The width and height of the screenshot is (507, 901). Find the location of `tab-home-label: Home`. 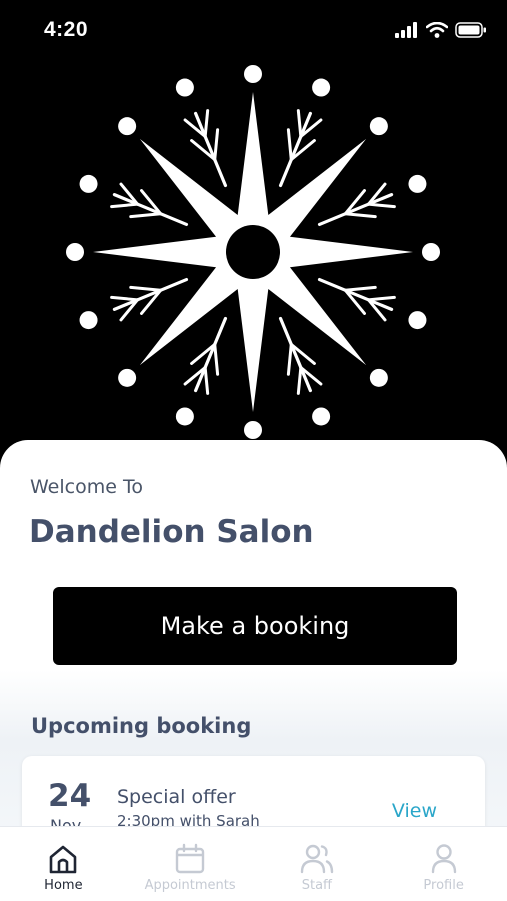

tab-home-label: Home is located at coordinates (63, 885).